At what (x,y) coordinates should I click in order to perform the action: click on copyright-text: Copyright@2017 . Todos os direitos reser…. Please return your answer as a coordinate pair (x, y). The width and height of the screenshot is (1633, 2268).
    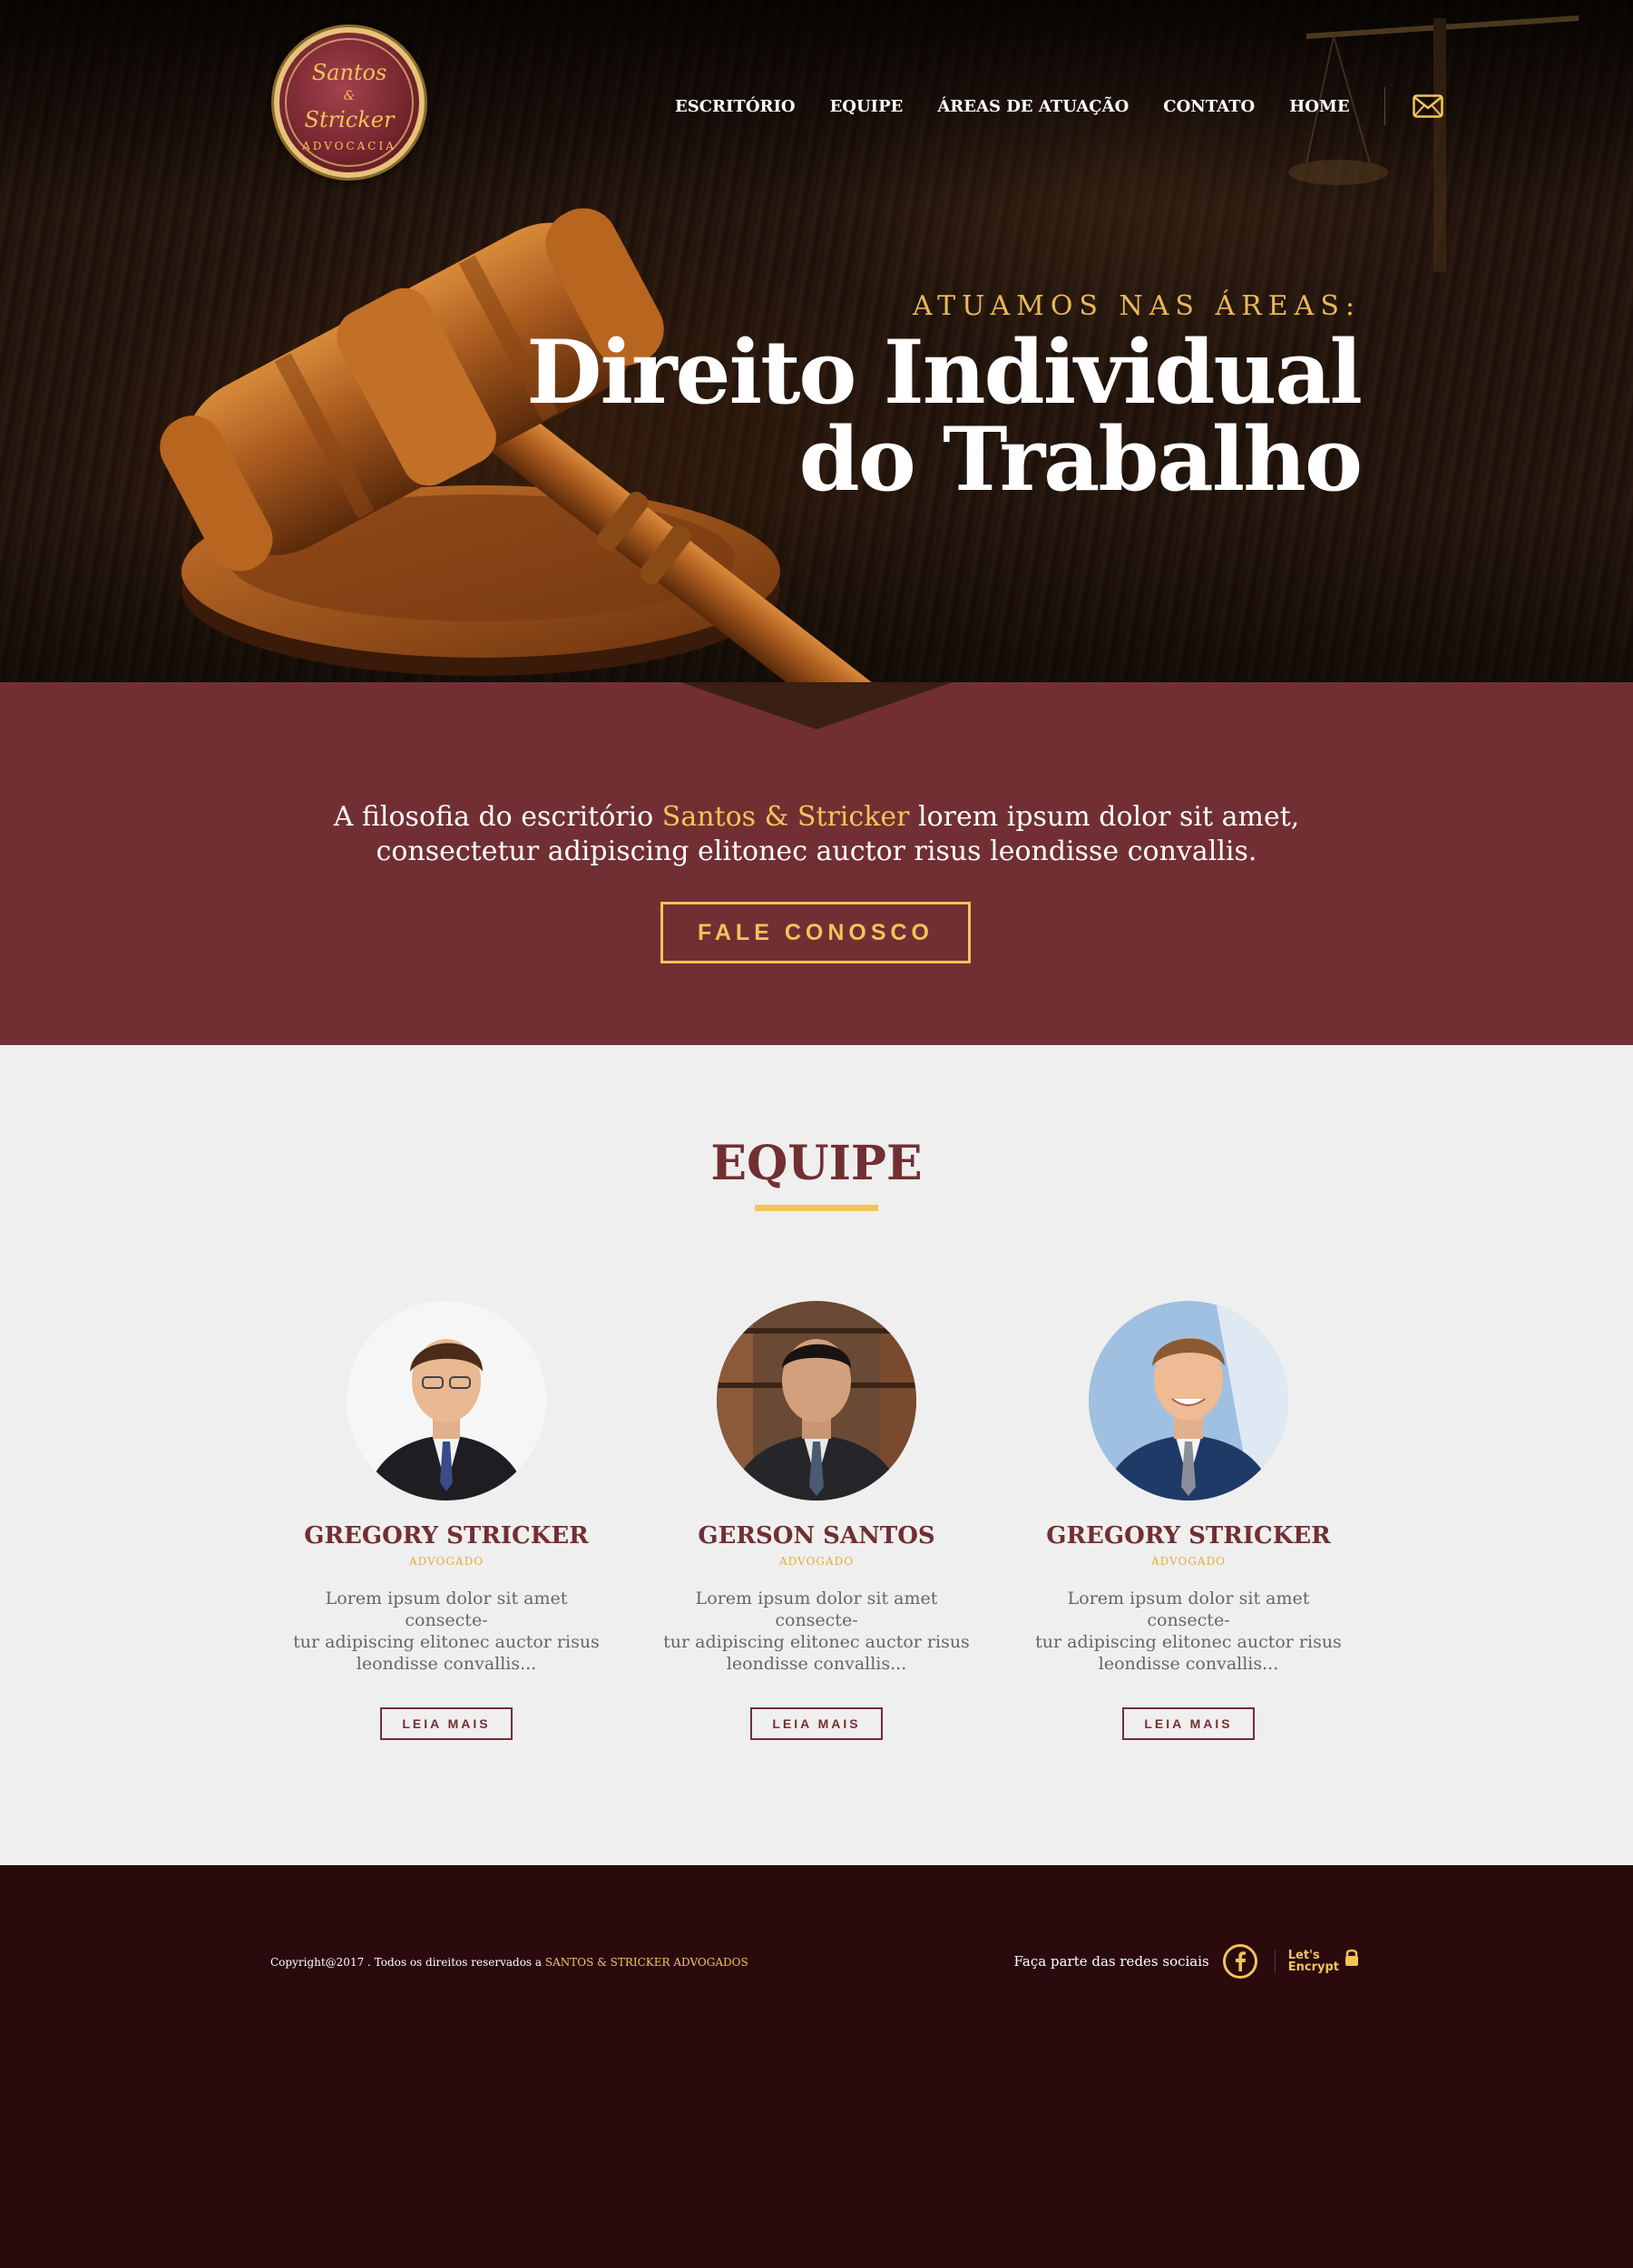
    Looking at the image, I should click on (509, 1963).